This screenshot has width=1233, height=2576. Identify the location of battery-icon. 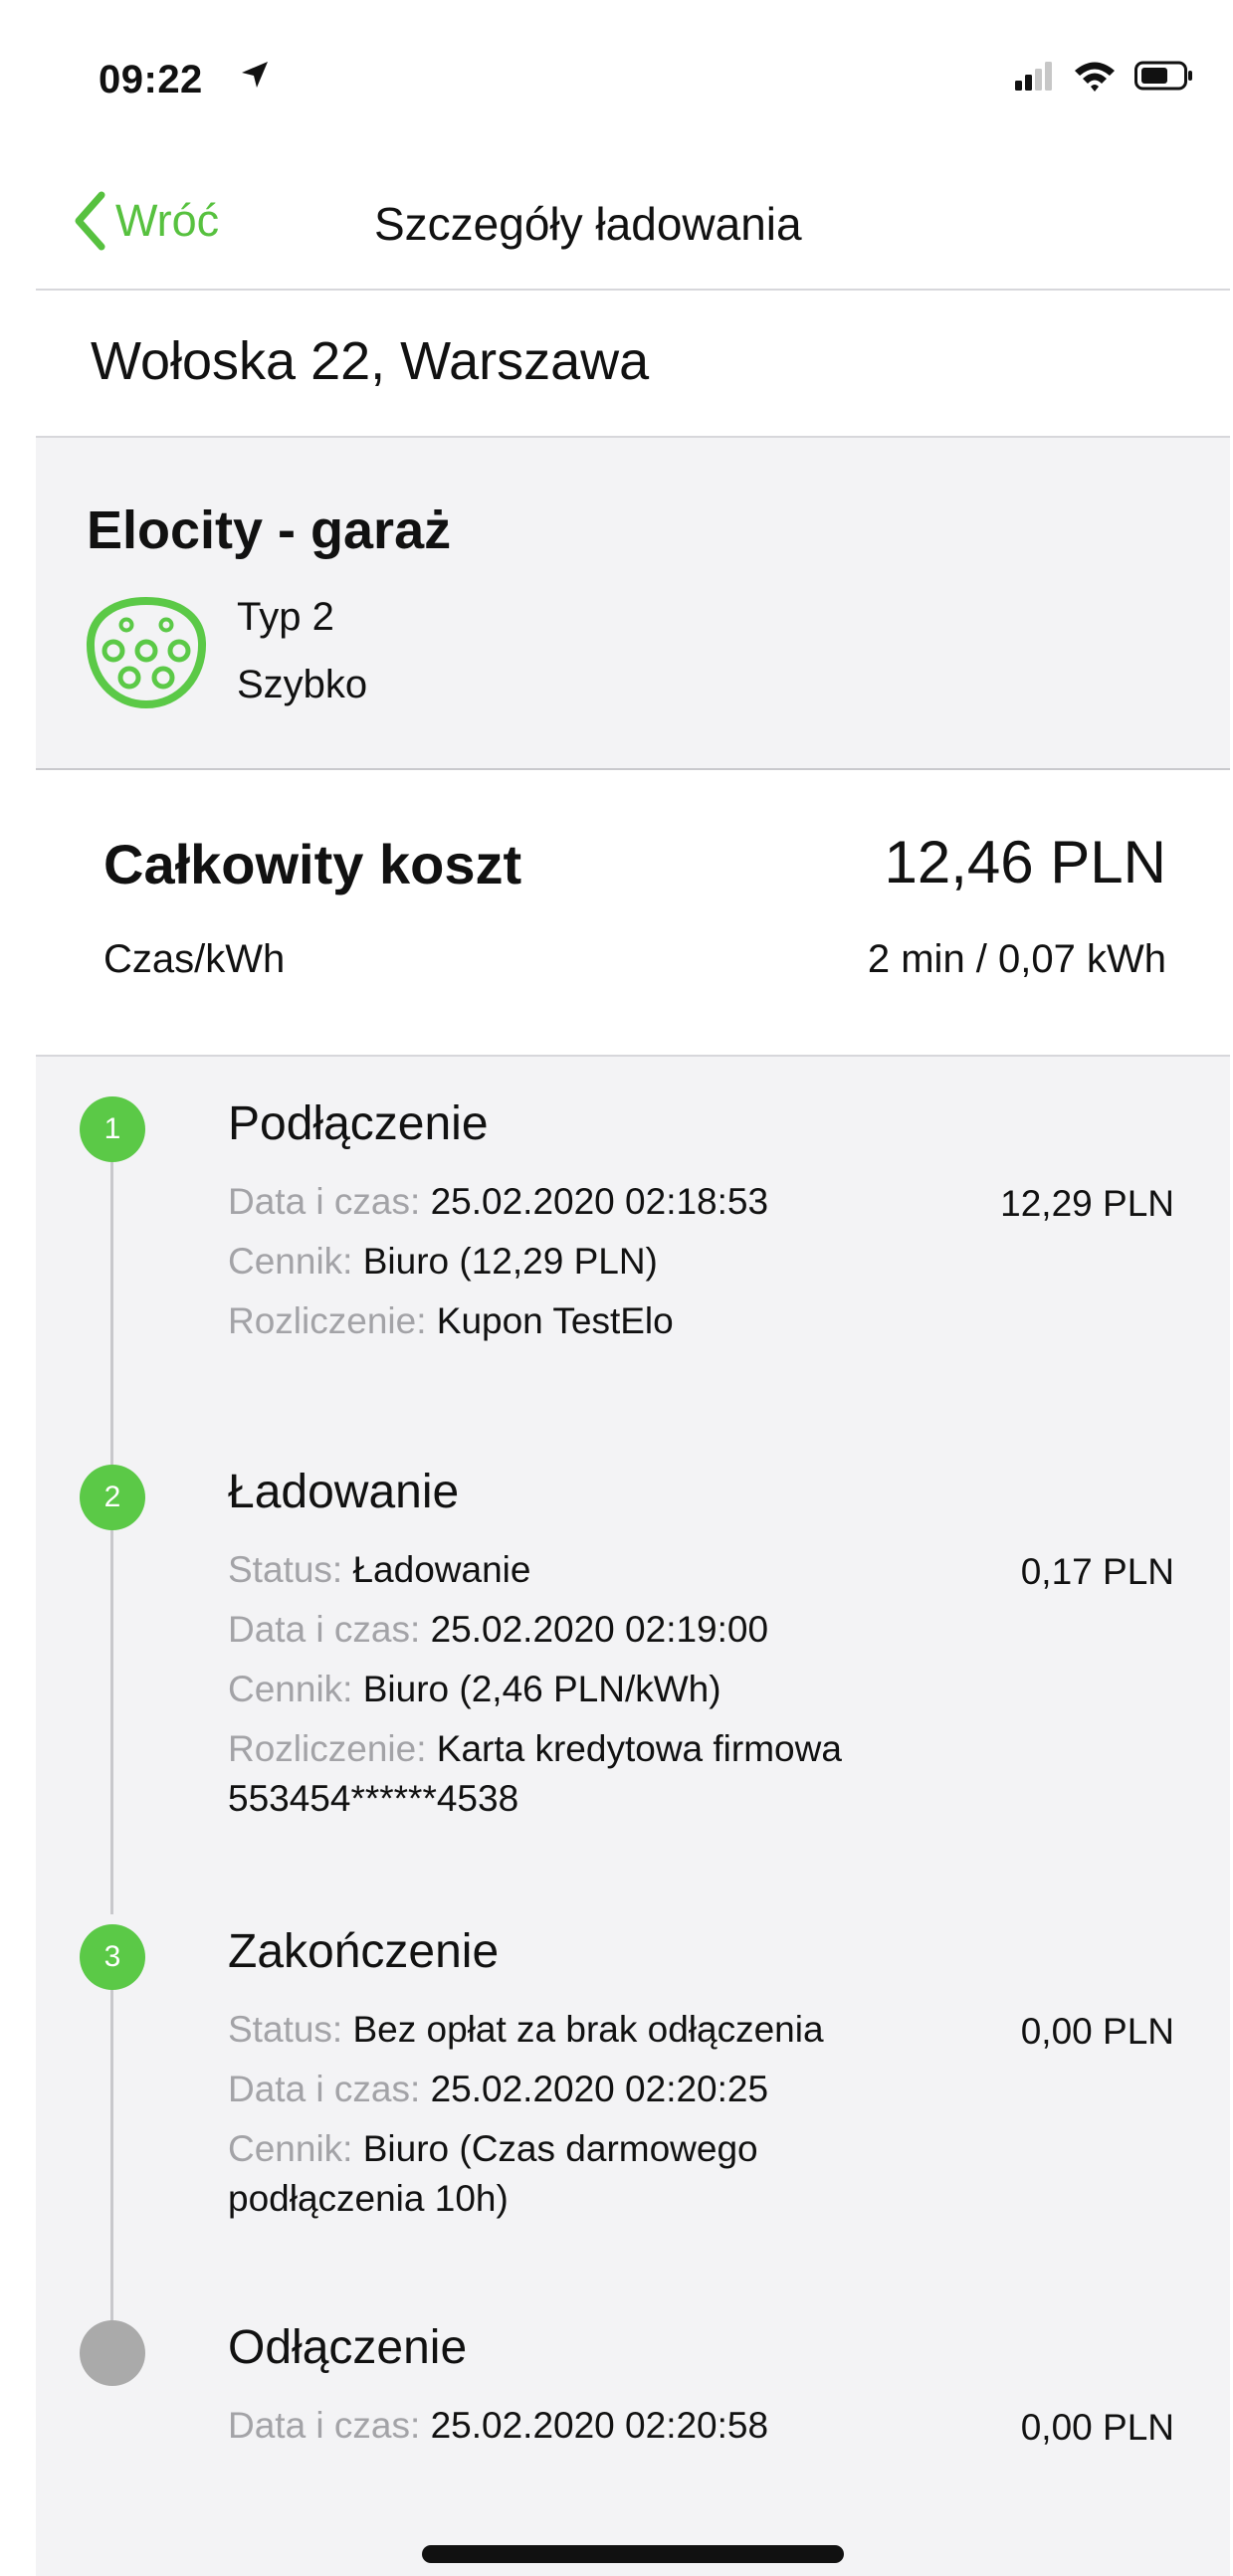
(1164, 78).